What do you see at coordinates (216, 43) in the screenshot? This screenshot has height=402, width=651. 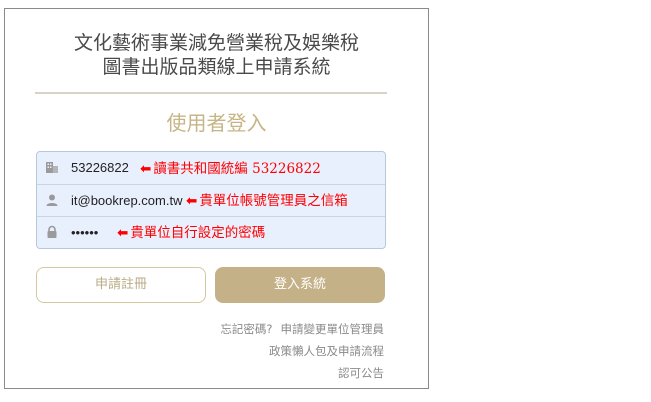 I see `system-title-line1: 文化藝術事業減免營業稅及娛樂稅` at bounding box center [216, 43].